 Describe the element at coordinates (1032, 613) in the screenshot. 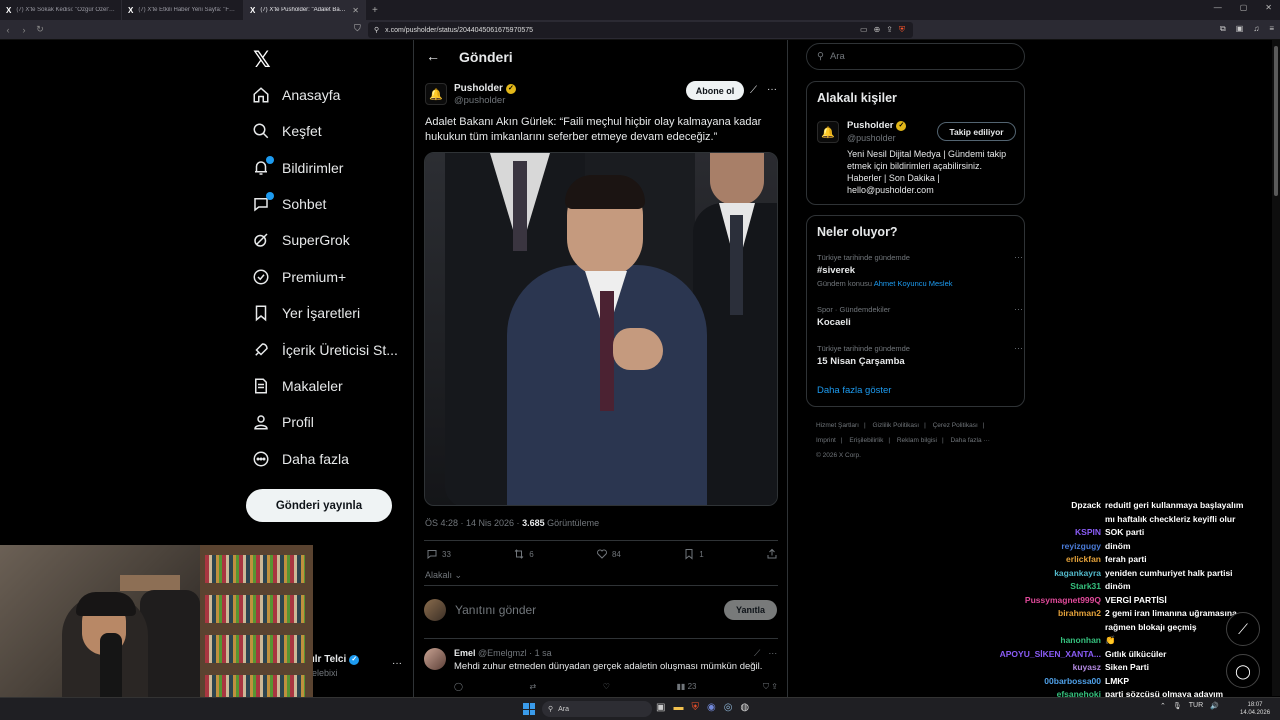

I see `chat-username: birahman2` at that location.